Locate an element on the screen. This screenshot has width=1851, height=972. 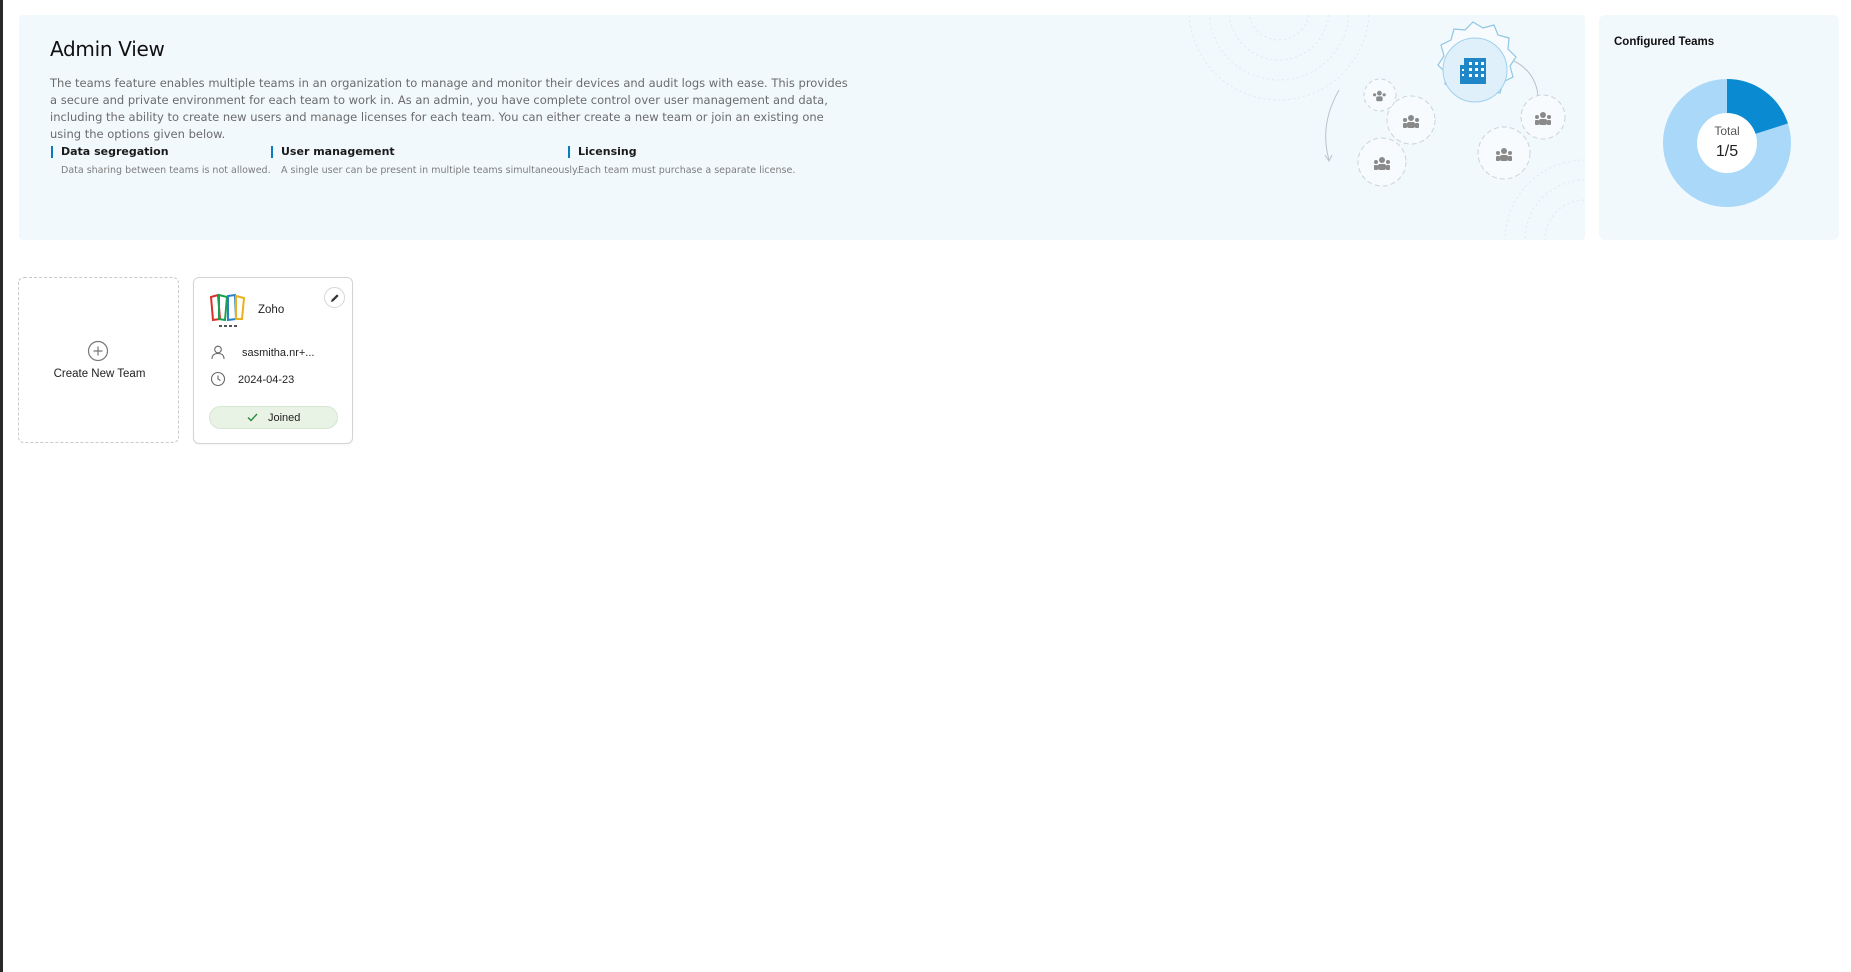
zoho-logo is located at coordinates (227, 310).